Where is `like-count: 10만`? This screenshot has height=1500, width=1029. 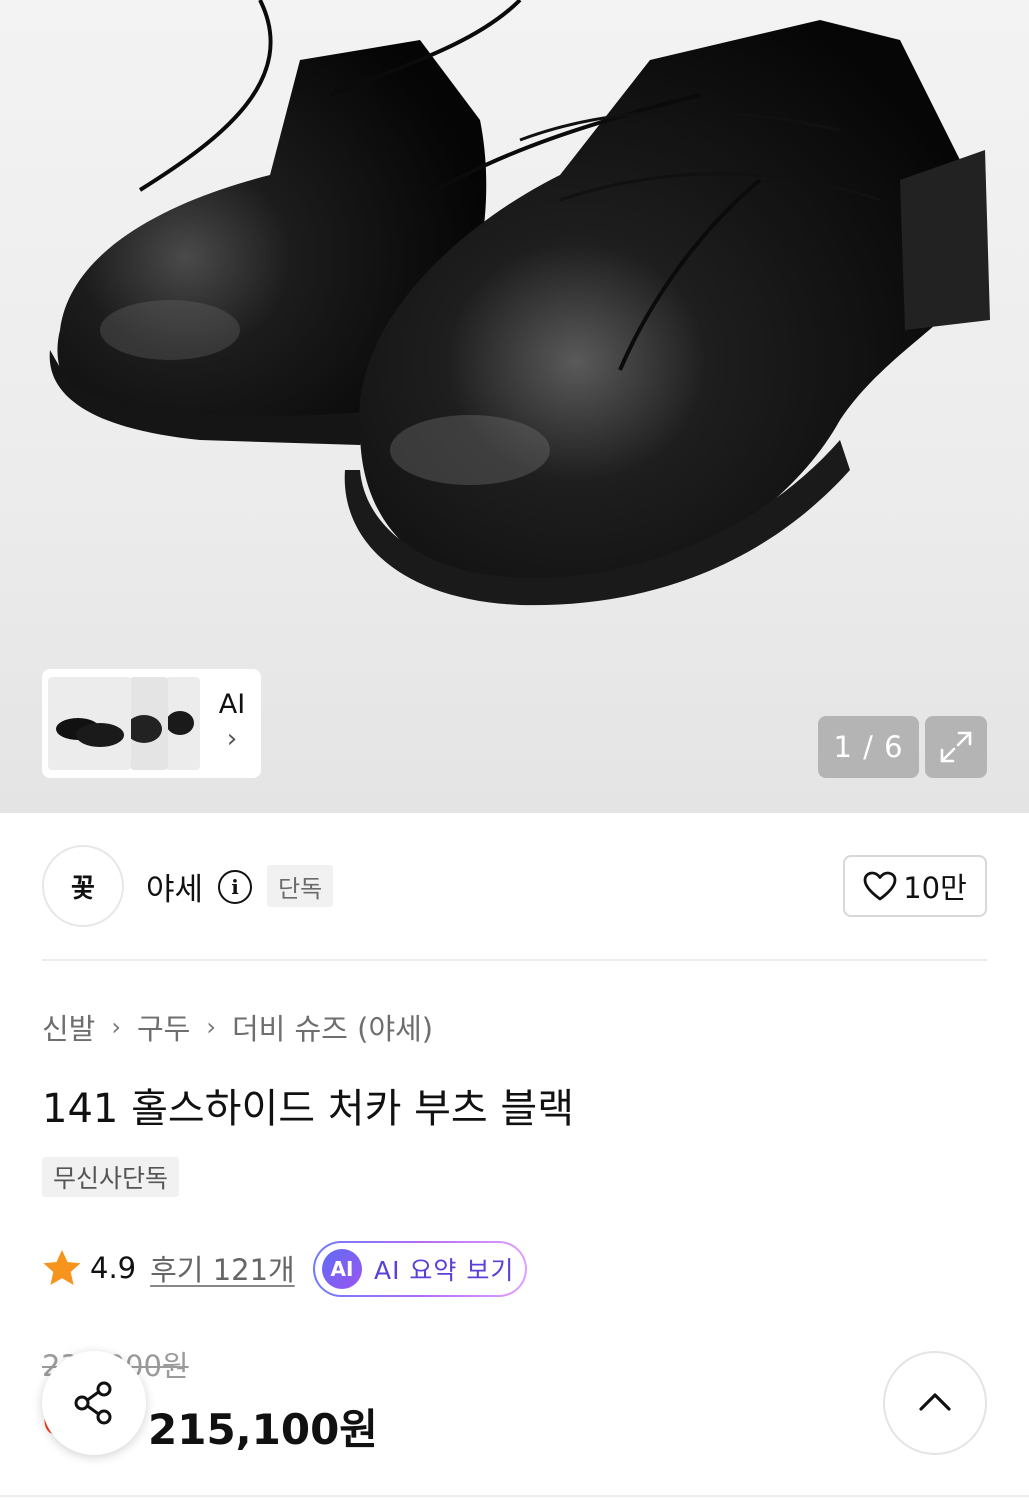 like-count: 10만 is located at coordinates (935, 888).